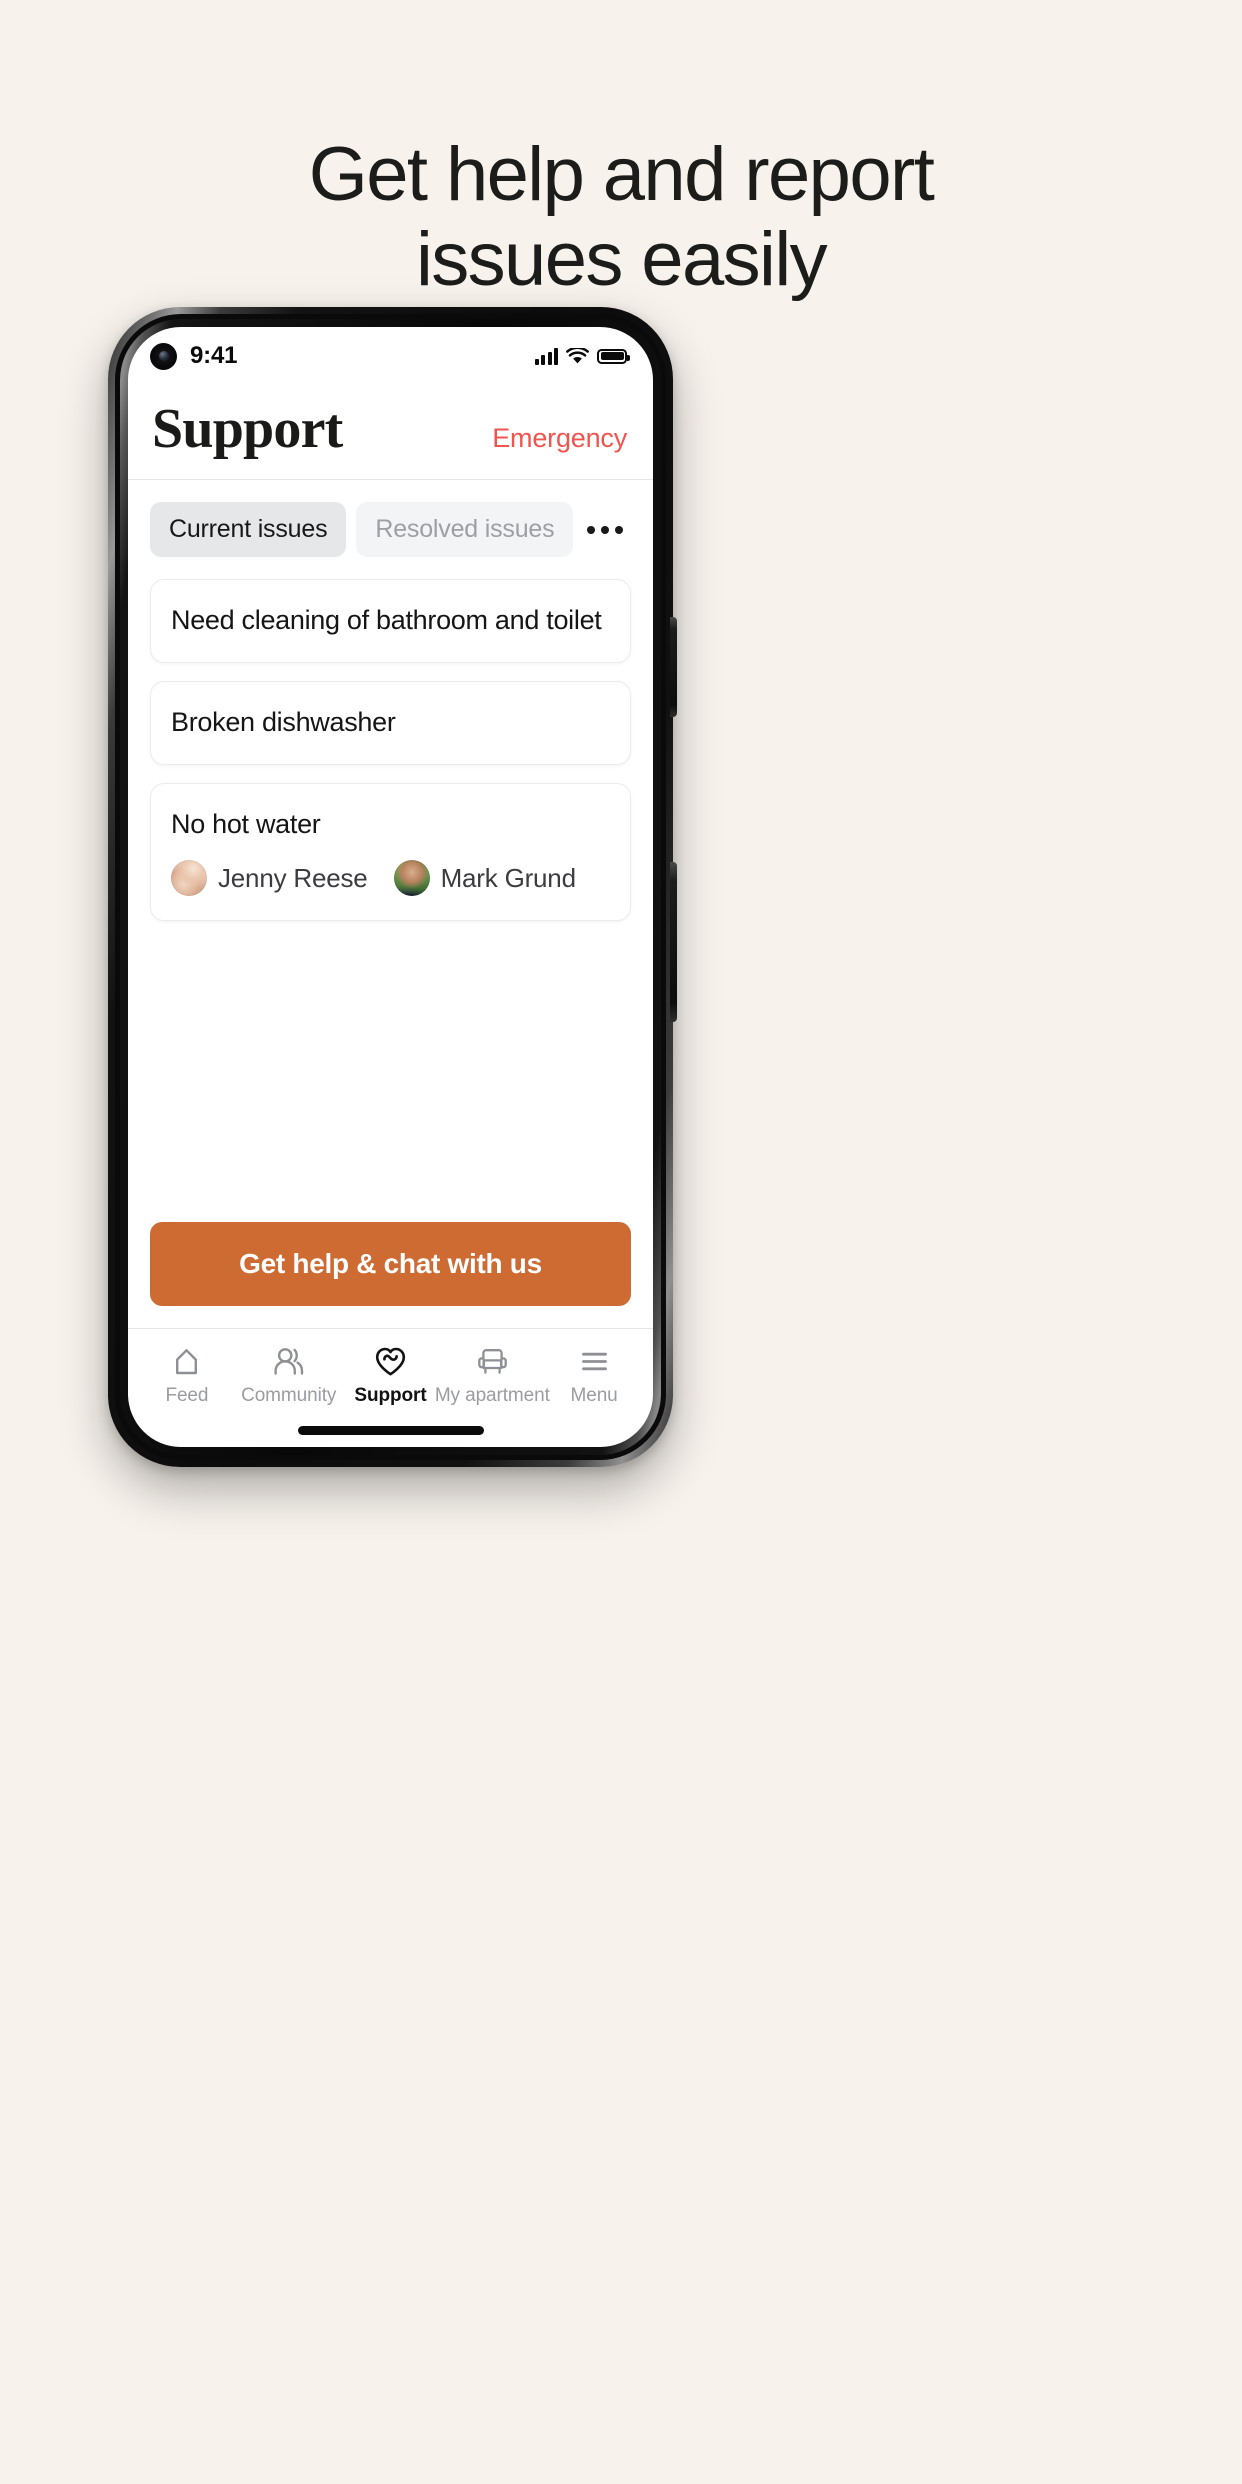 The height and width of the screenshot is (2484, 1242). I want to click on issue-card: Broken dishwasher, so click(390, 722).